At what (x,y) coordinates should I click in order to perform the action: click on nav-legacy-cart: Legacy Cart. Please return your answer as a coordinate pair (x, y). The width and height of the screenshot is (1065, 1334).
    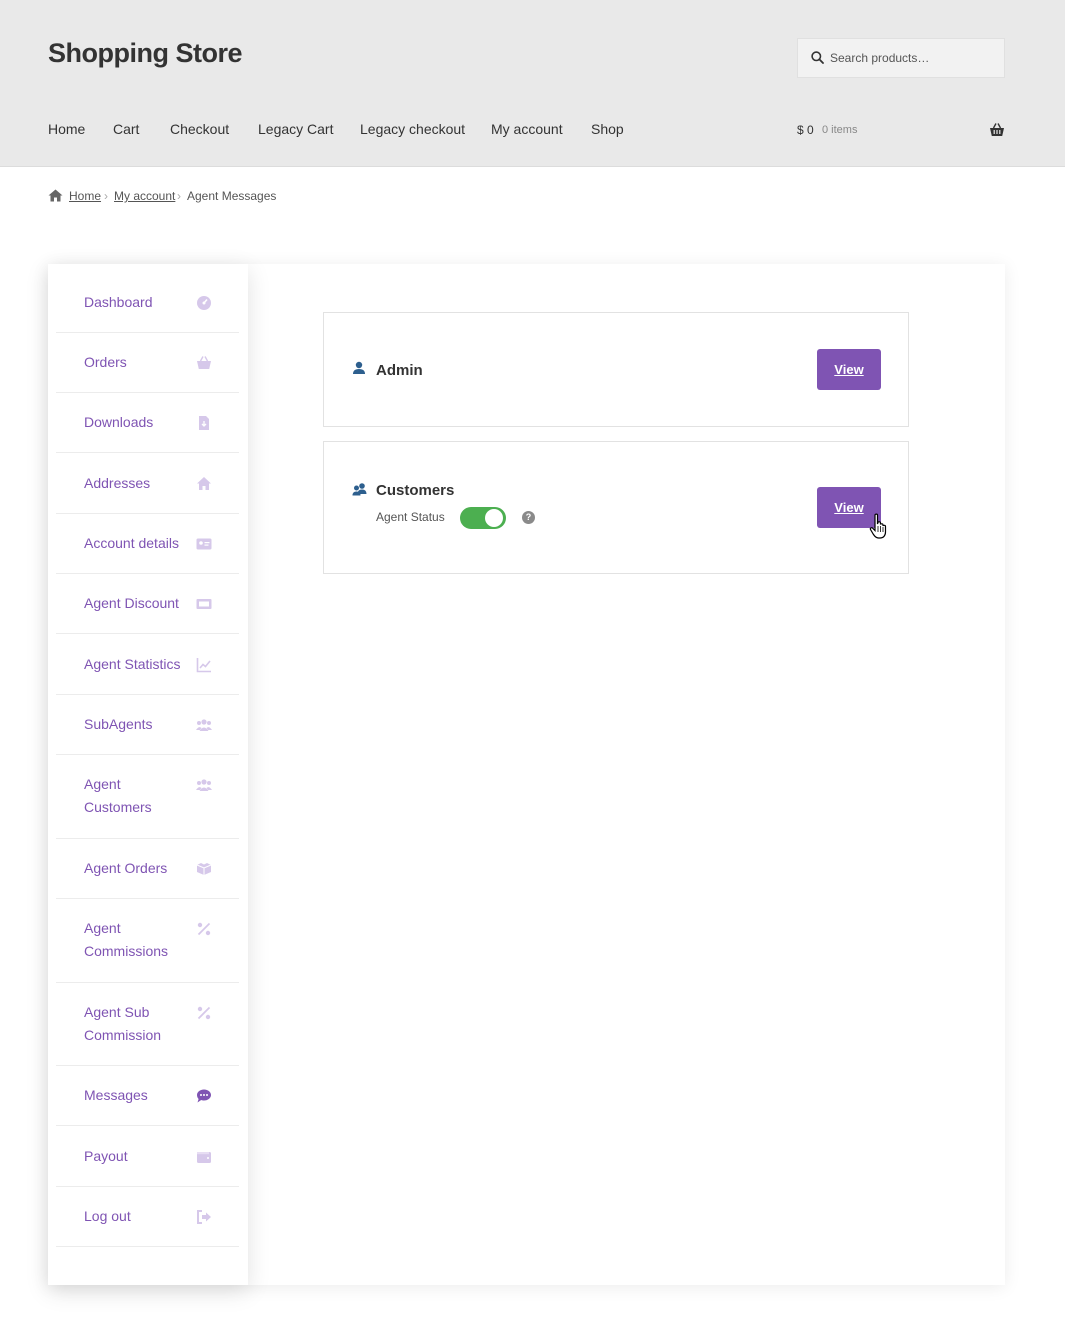
    Looking at the image, I should click on (295, 129).